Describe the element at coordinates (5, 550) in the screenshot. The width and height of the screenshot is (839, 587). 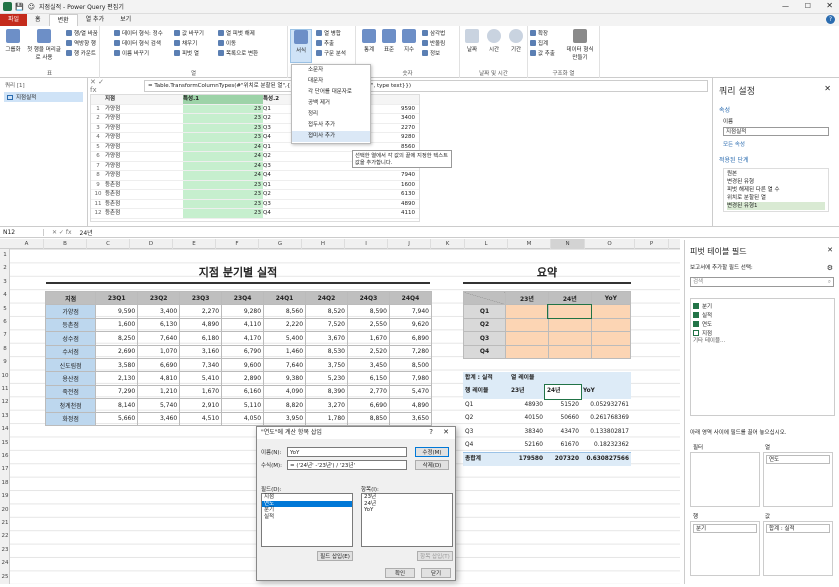
I see `row-header: 23` at that location.